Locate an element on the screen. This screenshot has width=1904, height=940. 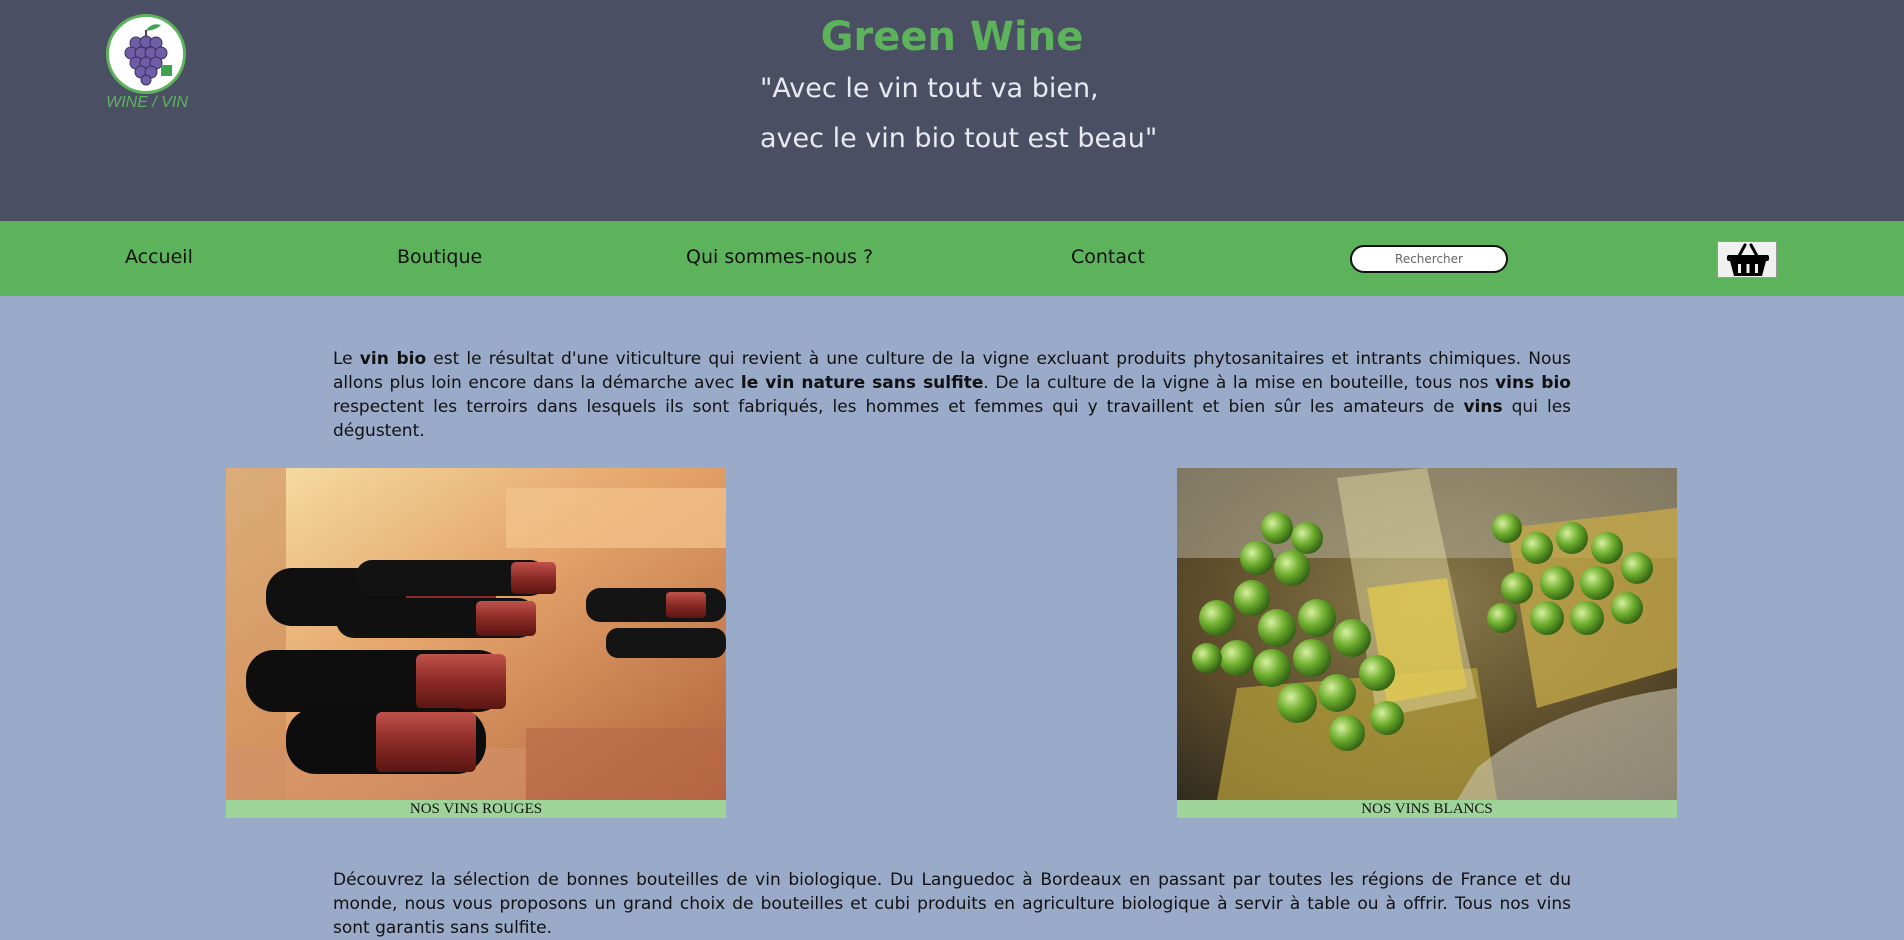
white-wine-grapes-image is located at coordinates (1427, 634).